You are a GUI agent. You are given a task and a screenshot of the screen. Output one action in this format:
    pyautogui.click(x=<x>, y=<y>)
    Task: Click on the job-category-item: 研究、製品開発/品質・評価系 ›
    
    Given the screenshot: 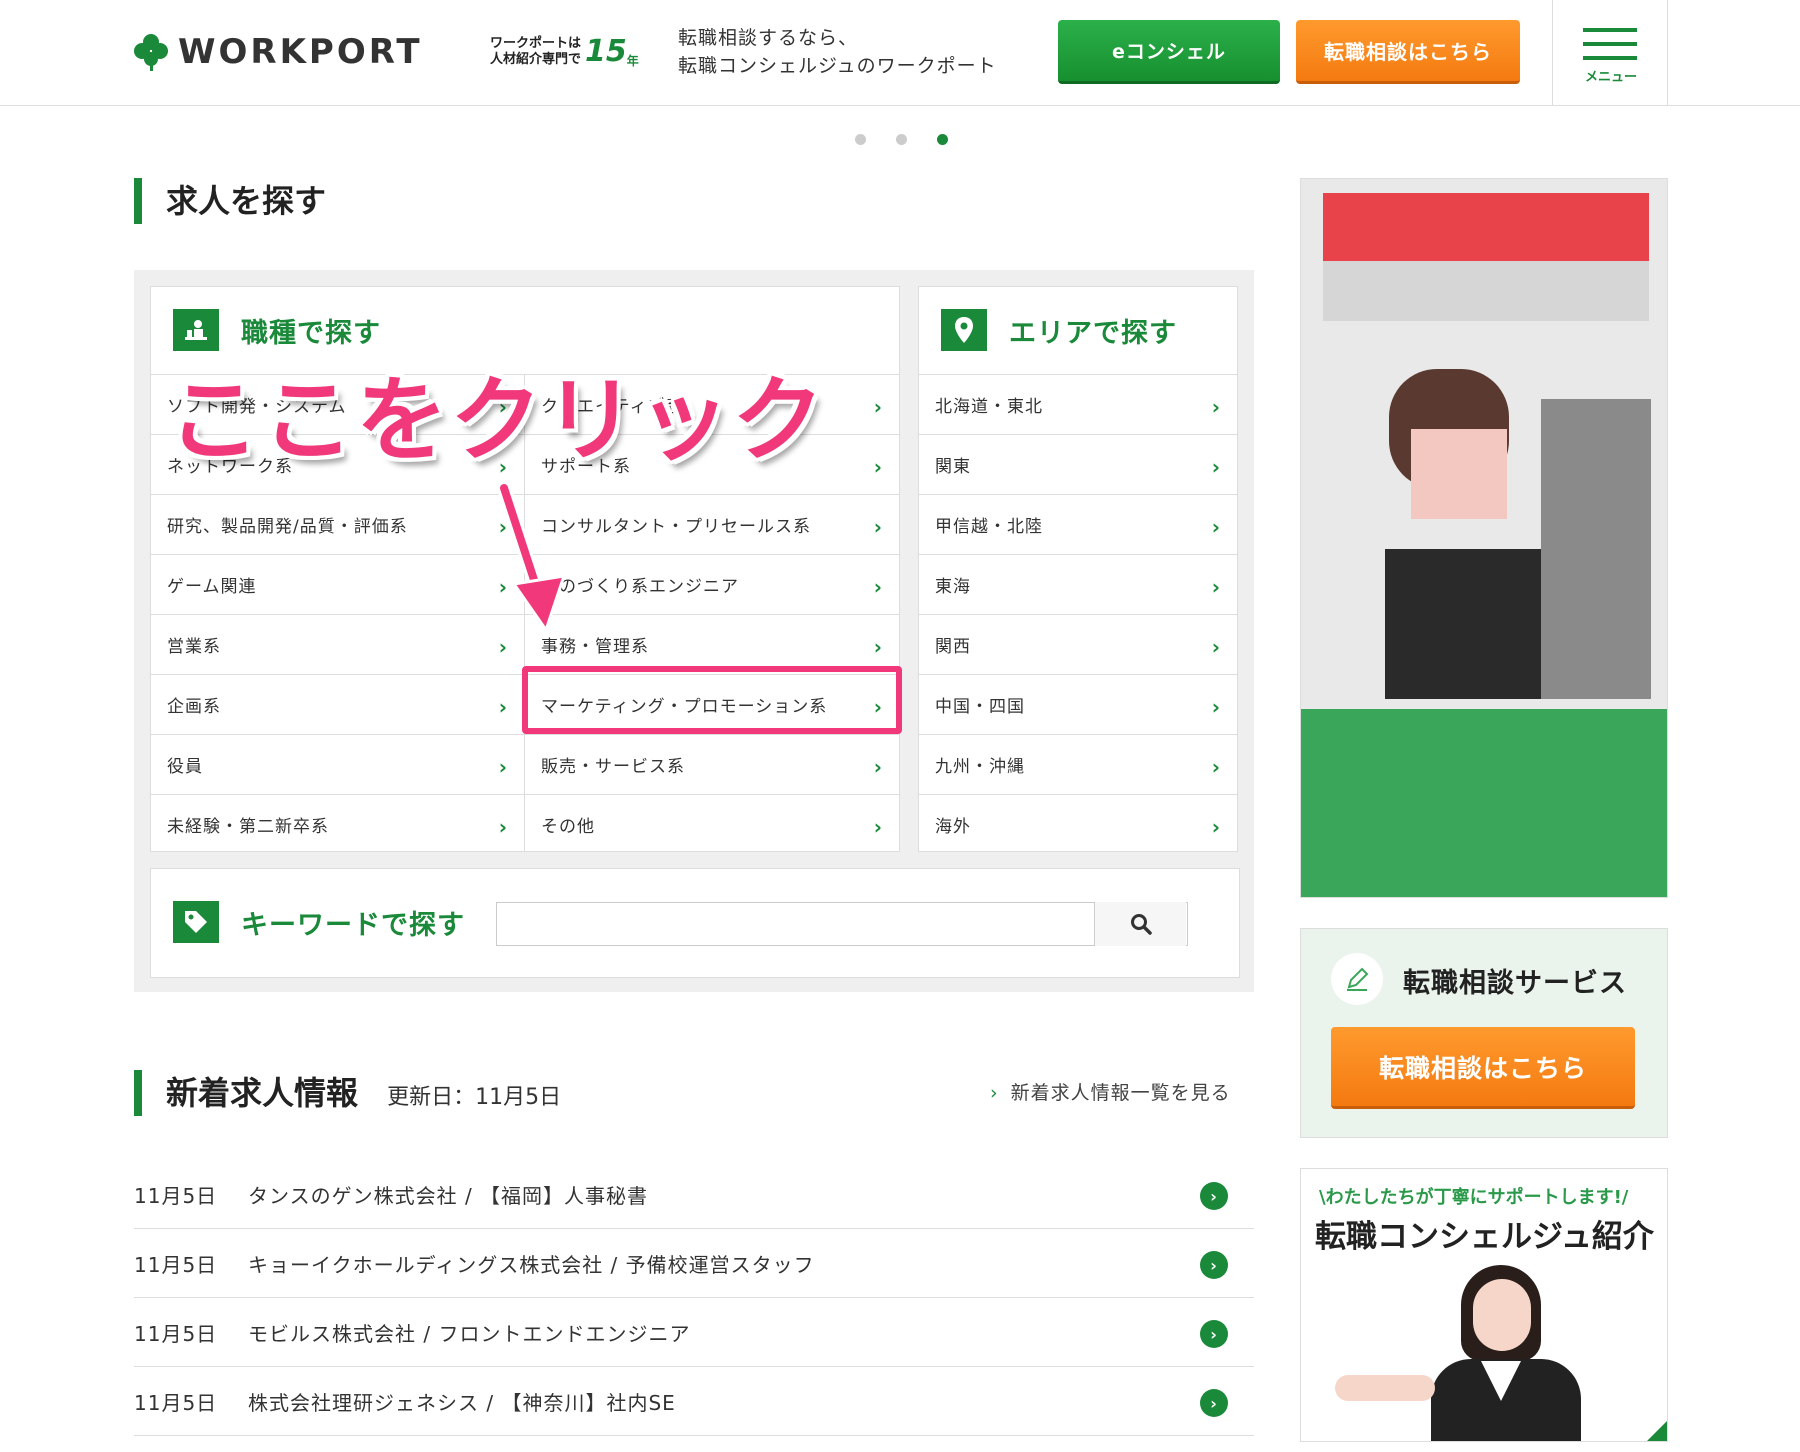 What is the action you would take?
    pyautogui.click(x=337, y=524)
    